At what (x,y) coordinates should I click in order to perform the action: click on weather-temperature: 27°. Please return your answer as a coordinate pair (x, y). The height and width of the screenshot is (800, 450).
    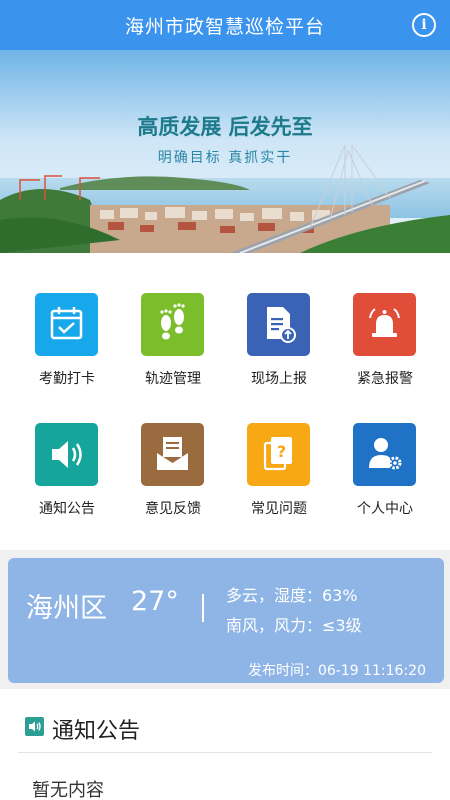
    Looking at the image, I should click on (155, 601).